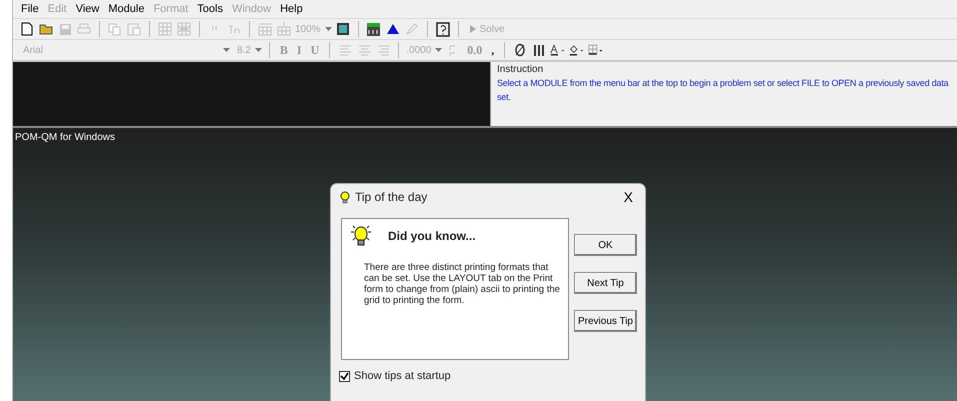 The image size is (957, 401). What do you see at coordinates (596, 50) in the screenshot?
I see `border-icon` at bounding box center [596, 50].